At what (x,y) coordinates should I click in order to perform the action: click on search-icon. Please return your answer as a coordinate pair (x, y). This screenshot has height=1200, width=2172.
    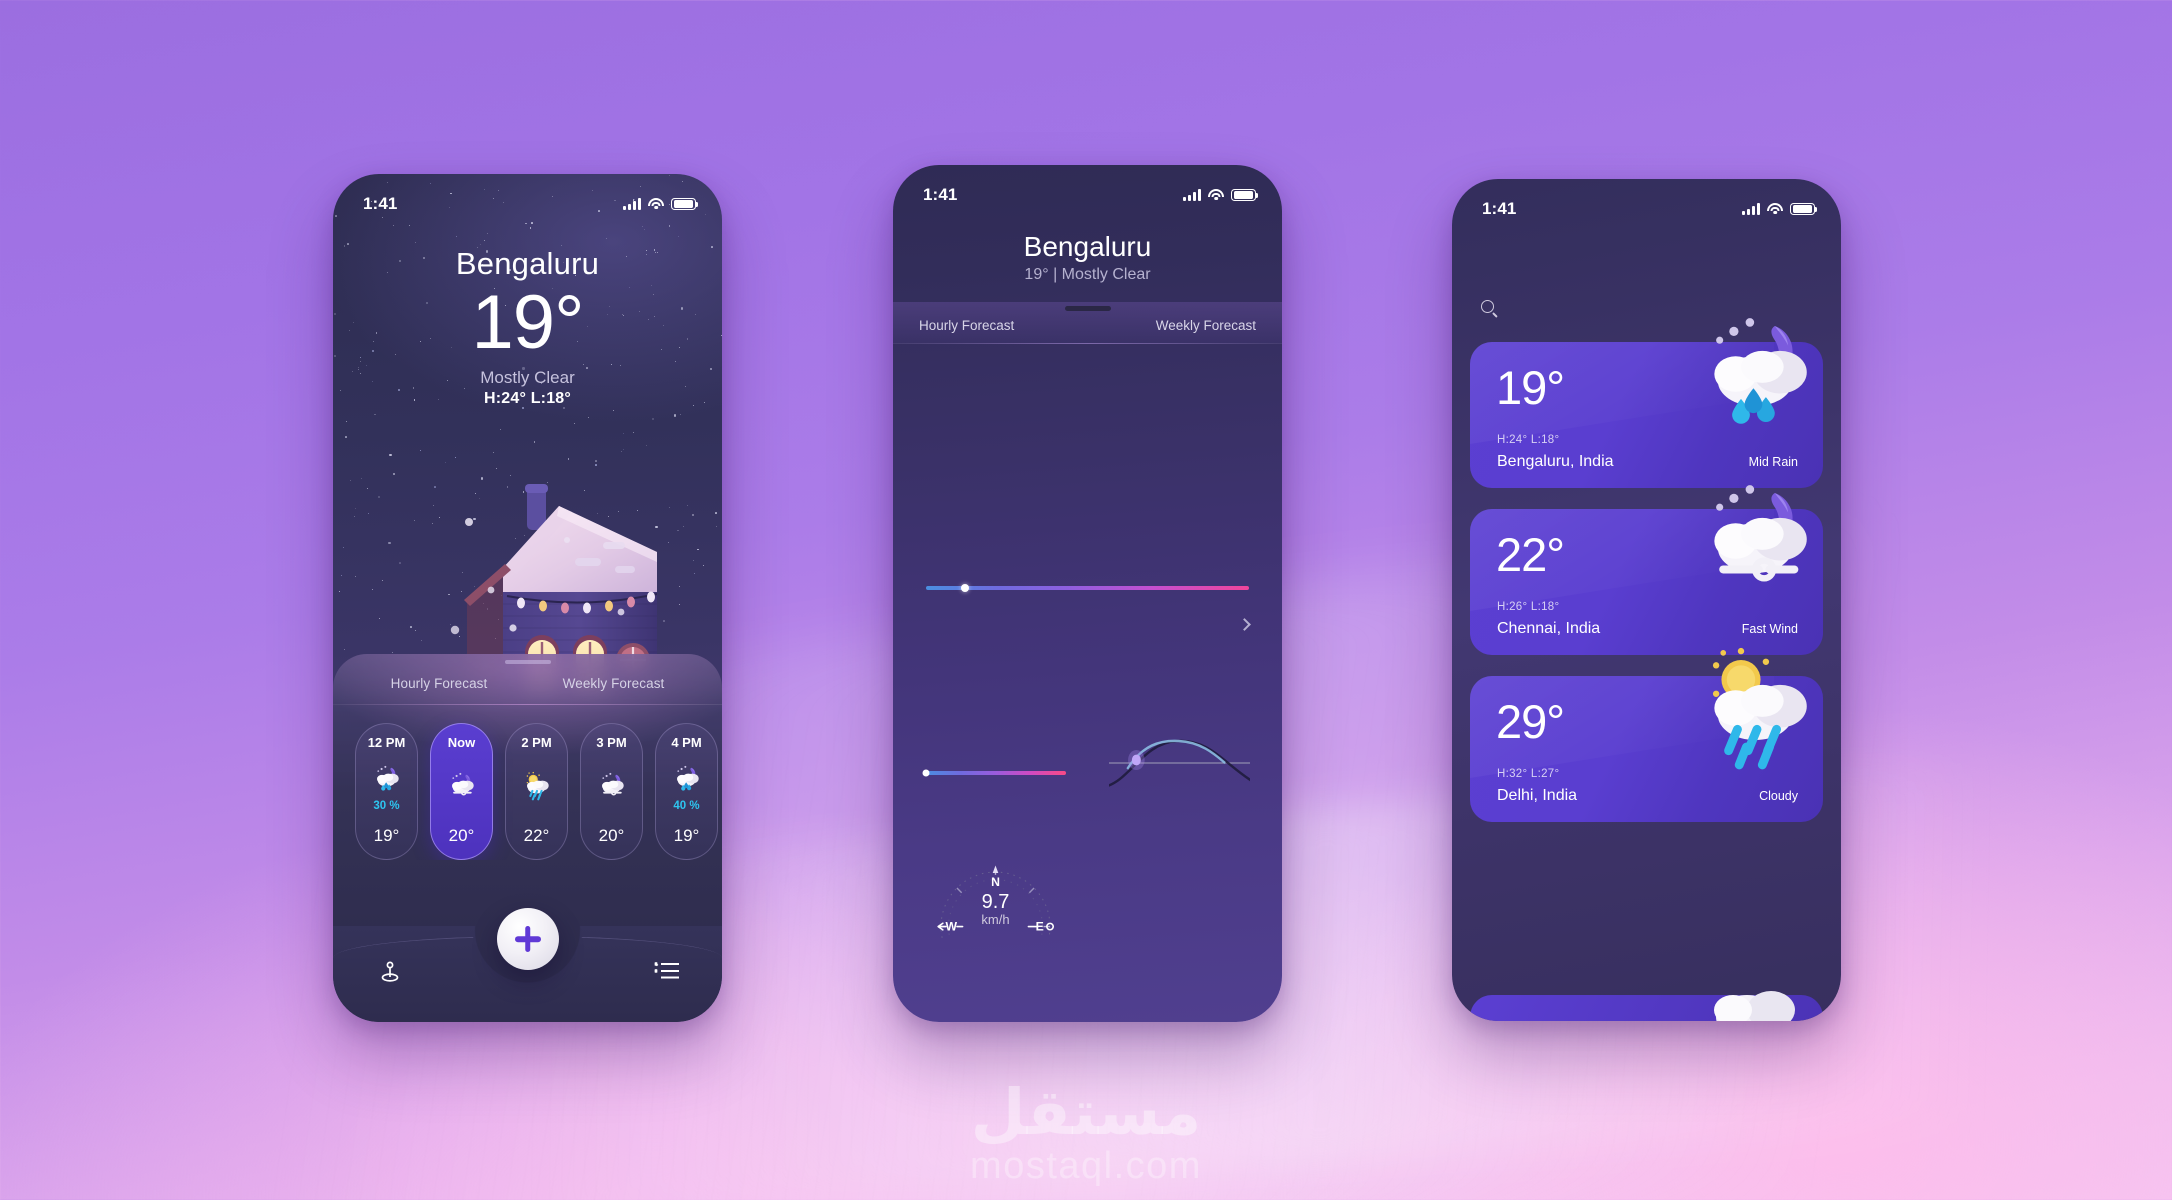
    Looking at the image, I should click on (1487, 306).